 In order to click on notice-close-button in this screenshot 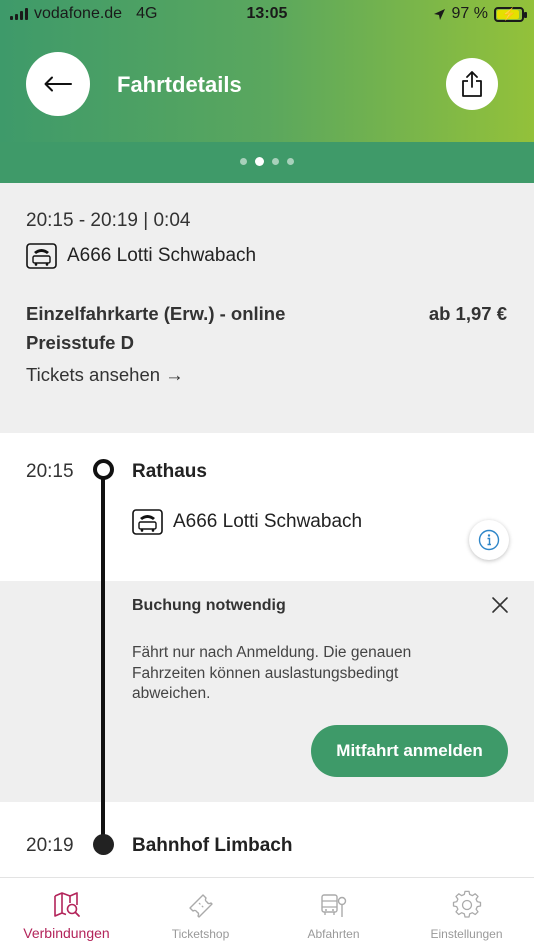, I will do `click(500, 605)`.